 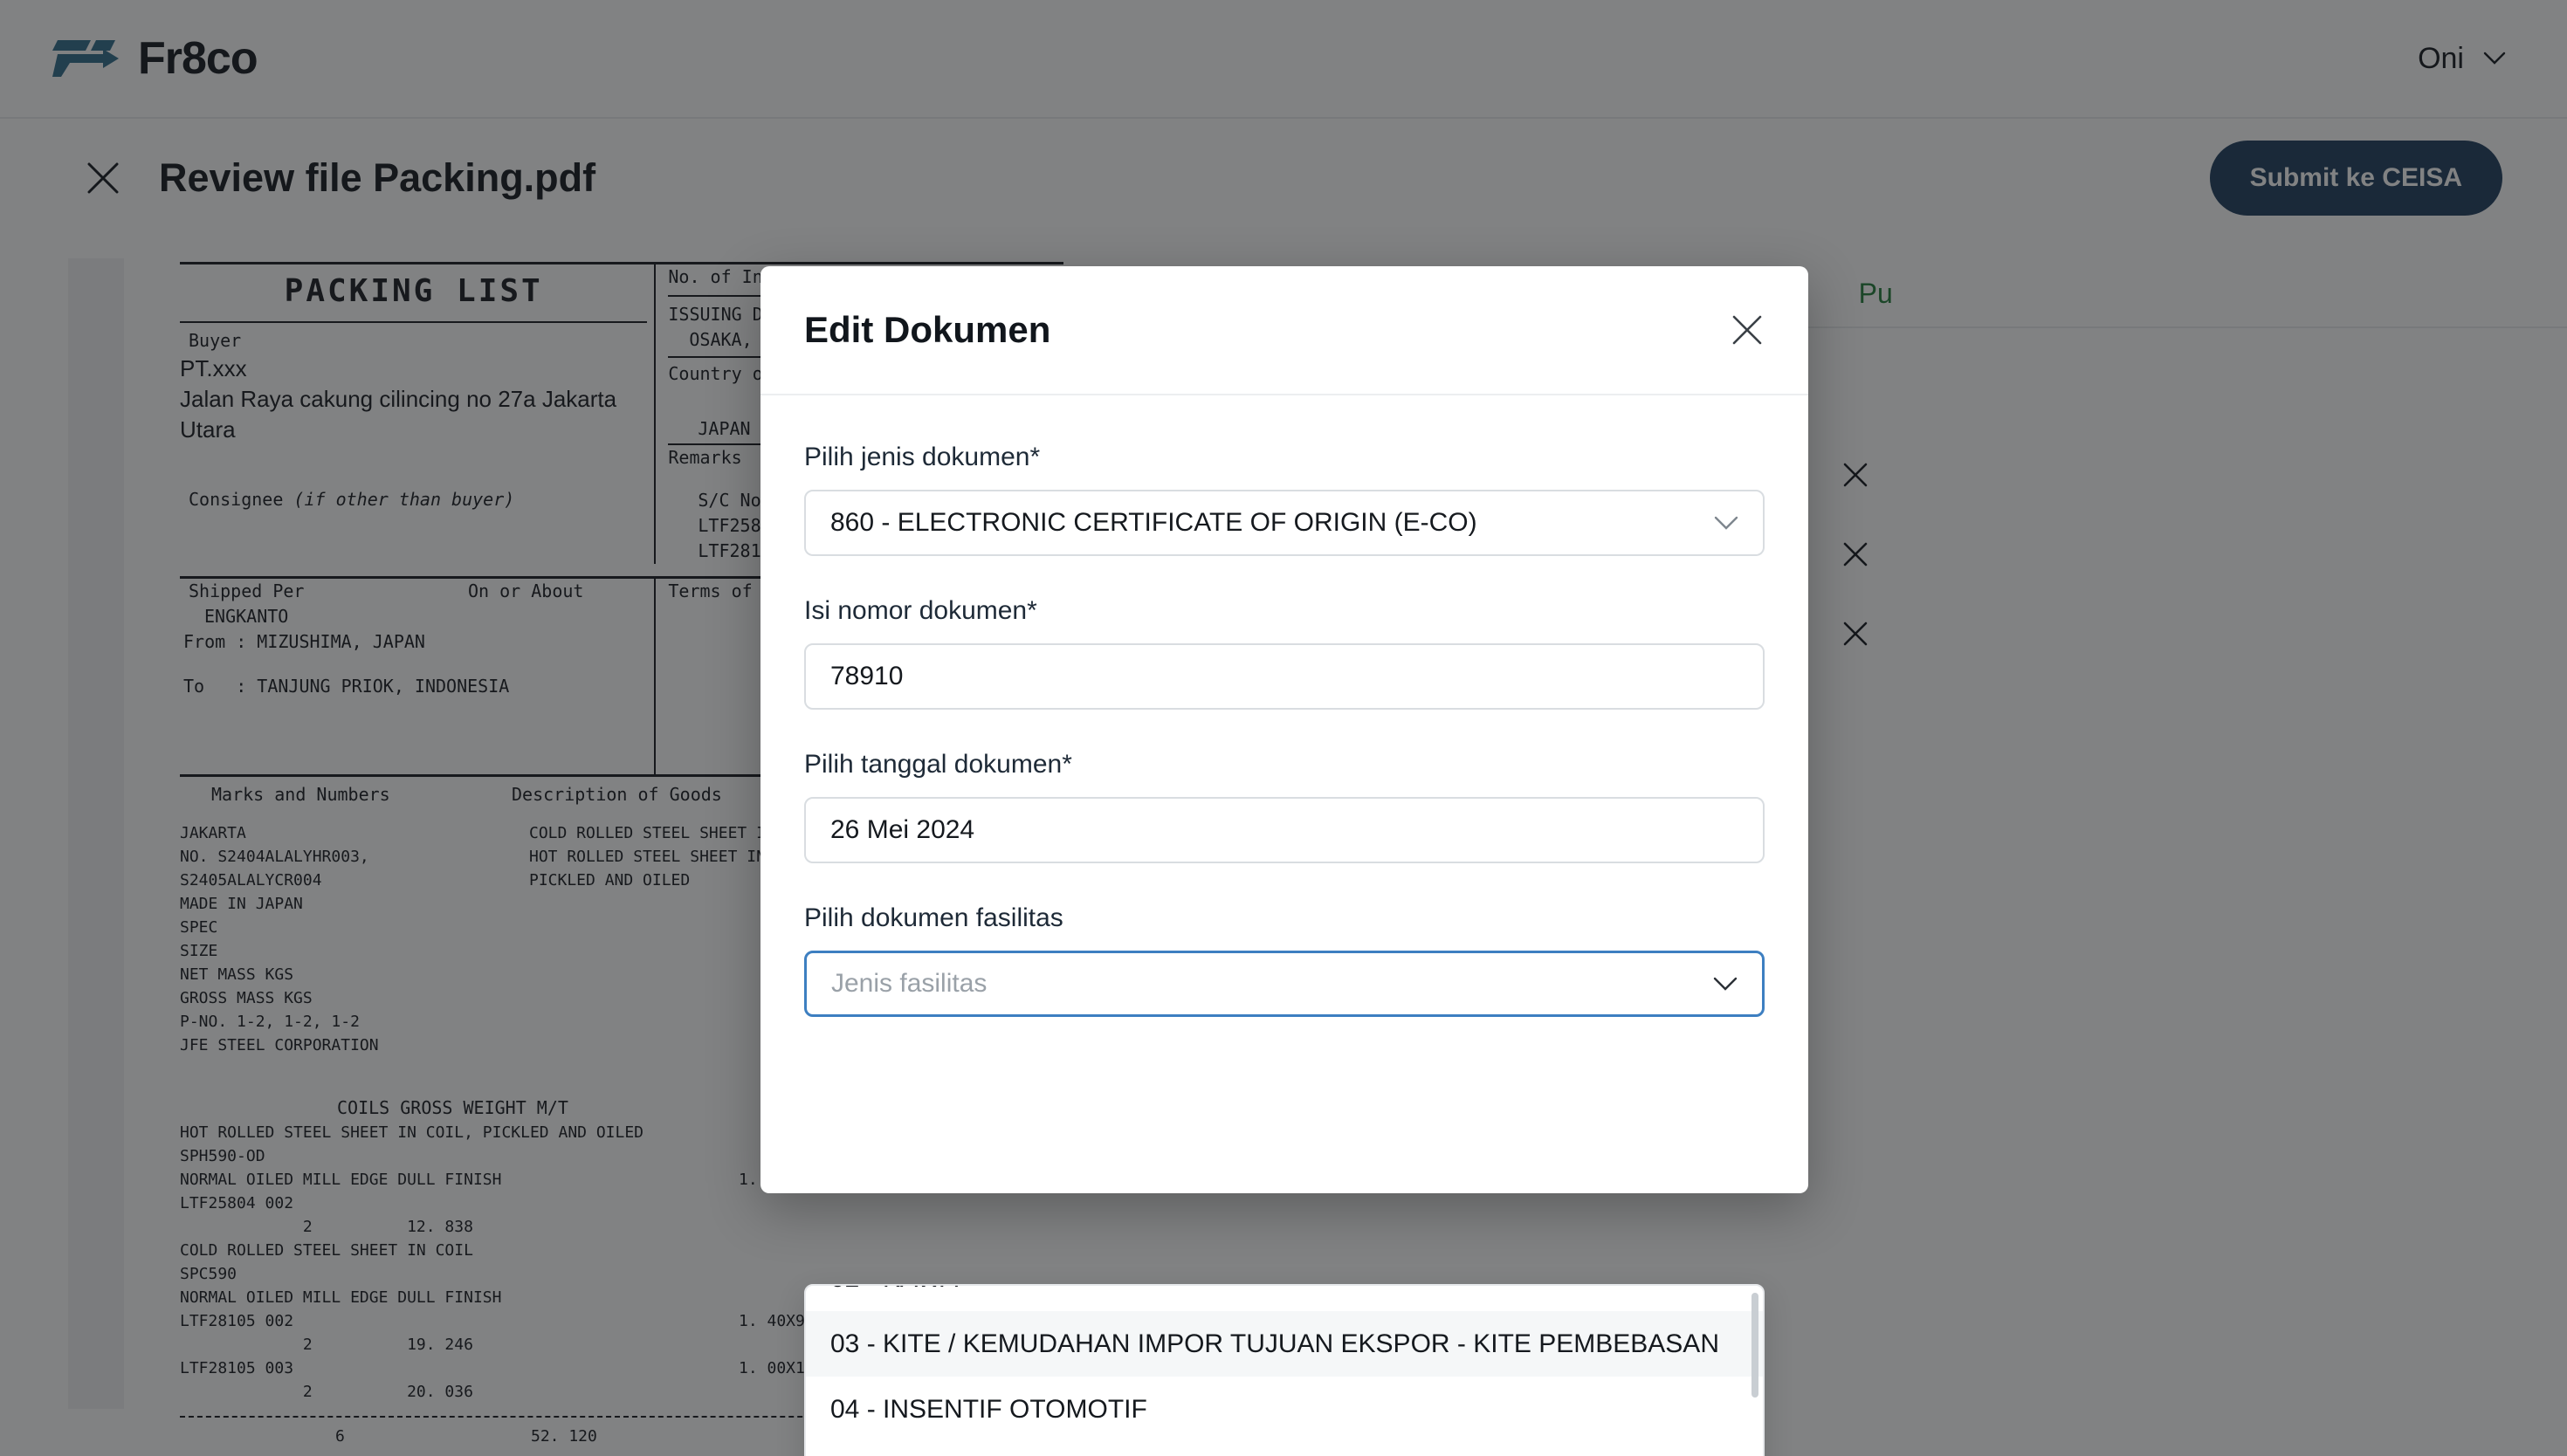 What do you see at coordinates (1284, 1298) in the screenshot?
I see `dropdown-option-02: 02 - KAWA` at bounding box center [1284, 1298].